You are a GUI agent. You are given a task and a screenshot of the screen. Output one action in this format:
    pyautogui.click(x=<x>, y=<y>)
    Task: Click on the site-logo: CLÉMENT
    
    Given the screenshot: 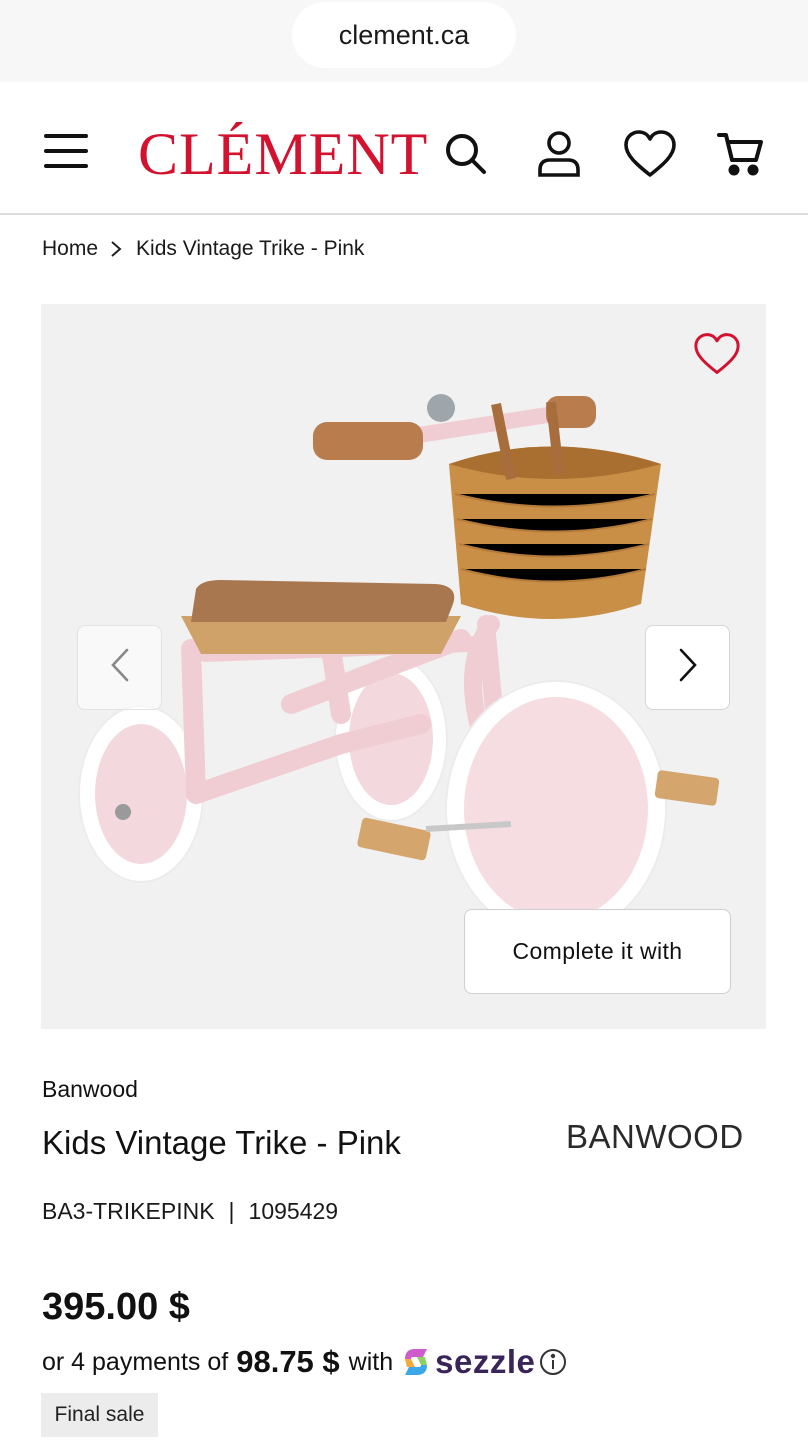 What is the action you would take?
    pyautogui.click(x=283, y=154)
    